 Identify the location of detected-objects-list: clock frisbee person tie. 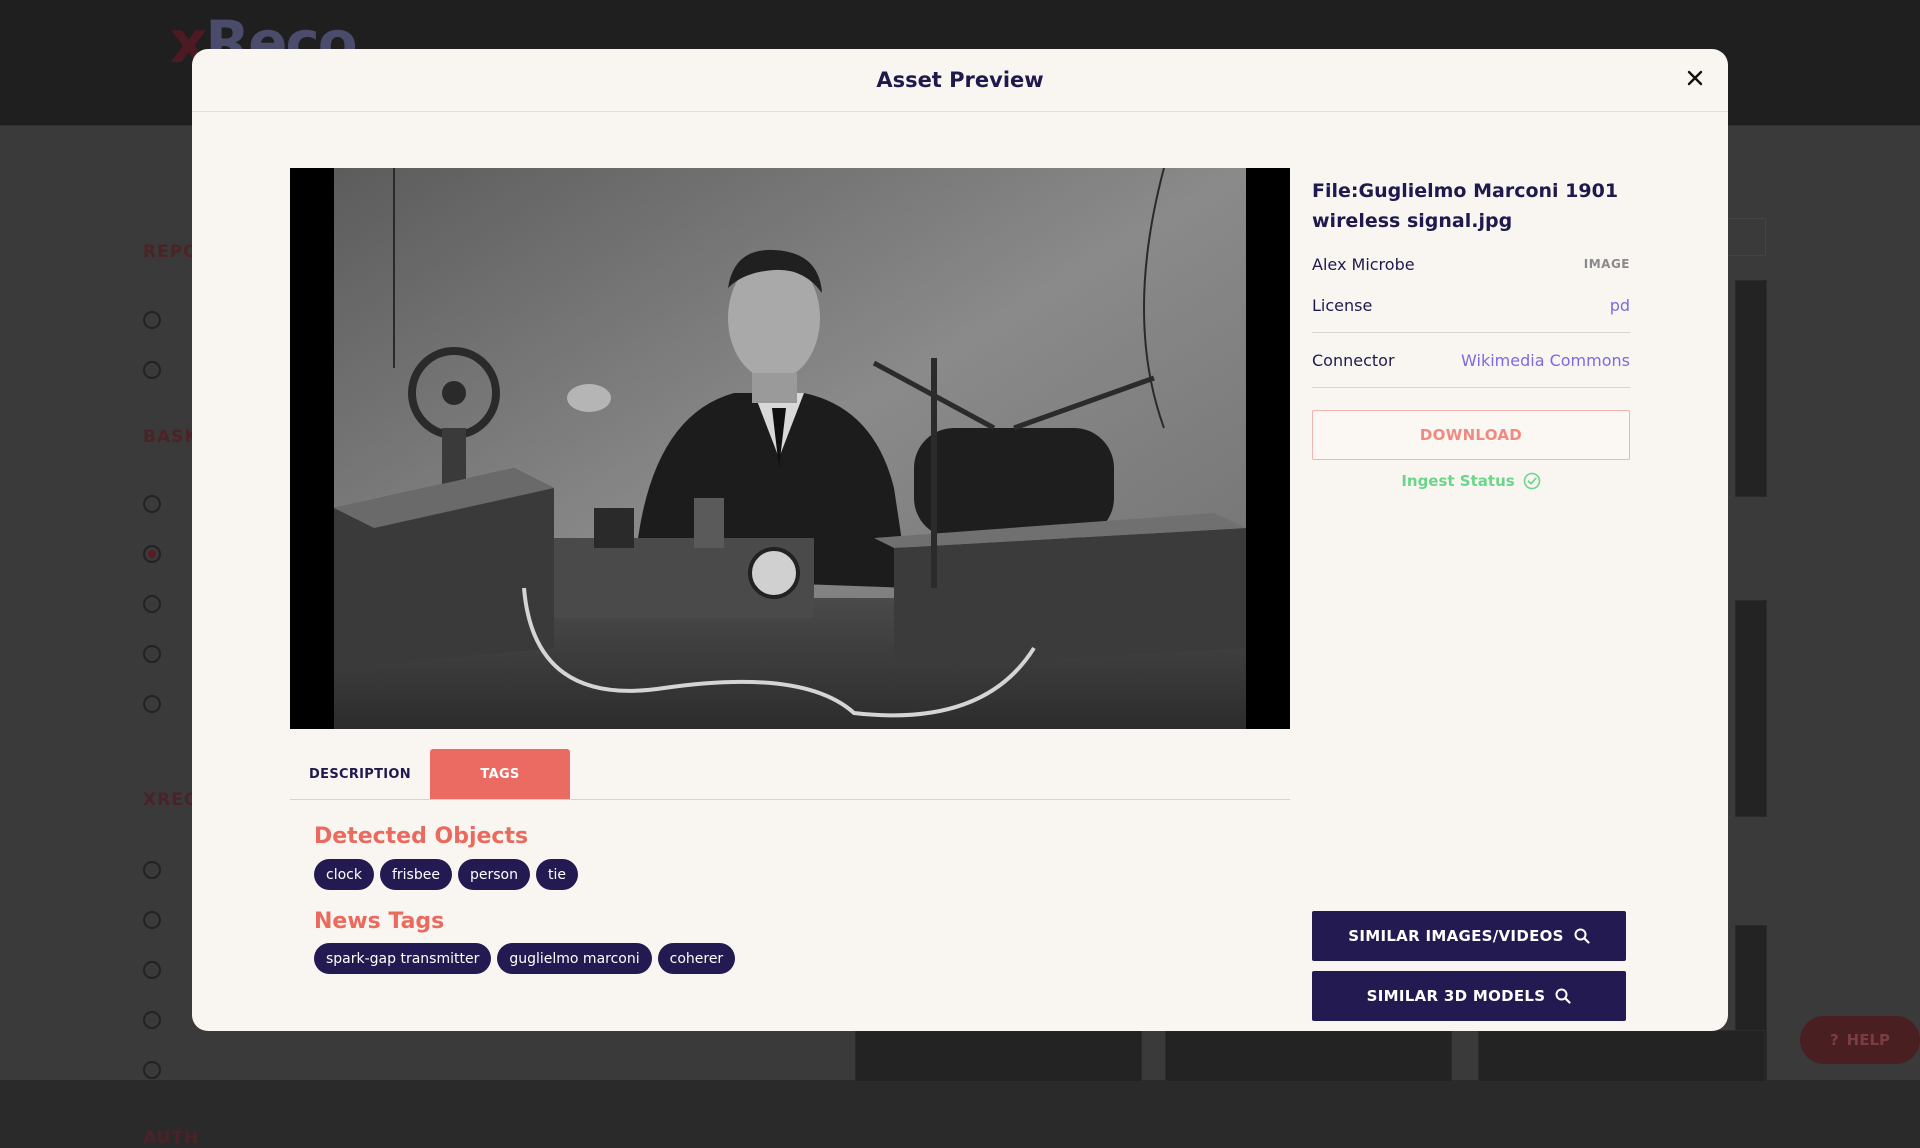
(446, 874).